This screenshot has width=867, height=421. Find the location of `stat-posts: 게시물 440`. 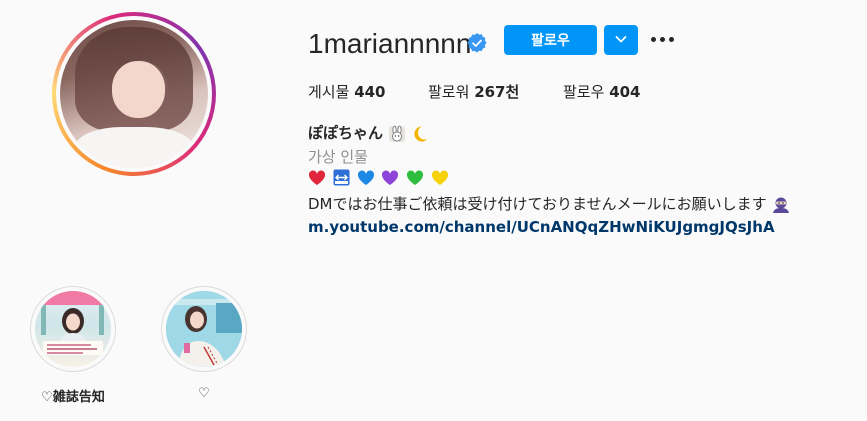

stat-posts: 게시물 440 is located at coordinates (347, 91).